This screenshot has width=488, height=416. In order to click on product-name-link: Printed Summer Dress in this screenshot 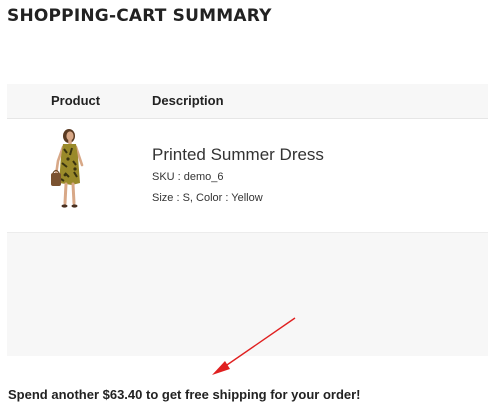, I will do `click(238, 155)`.